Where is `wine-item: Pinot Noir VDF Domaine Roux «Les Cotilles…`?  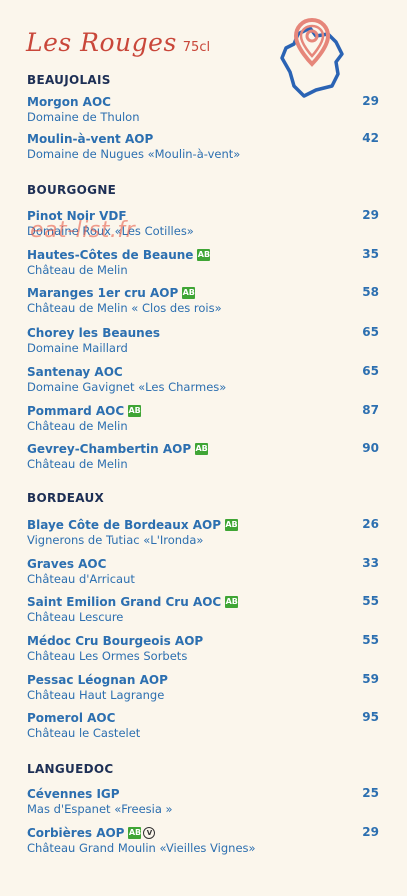
wine-item: Pinot Noir VDF Domaine Roux «Les Cotilles… is located at coordinates (203, 223).